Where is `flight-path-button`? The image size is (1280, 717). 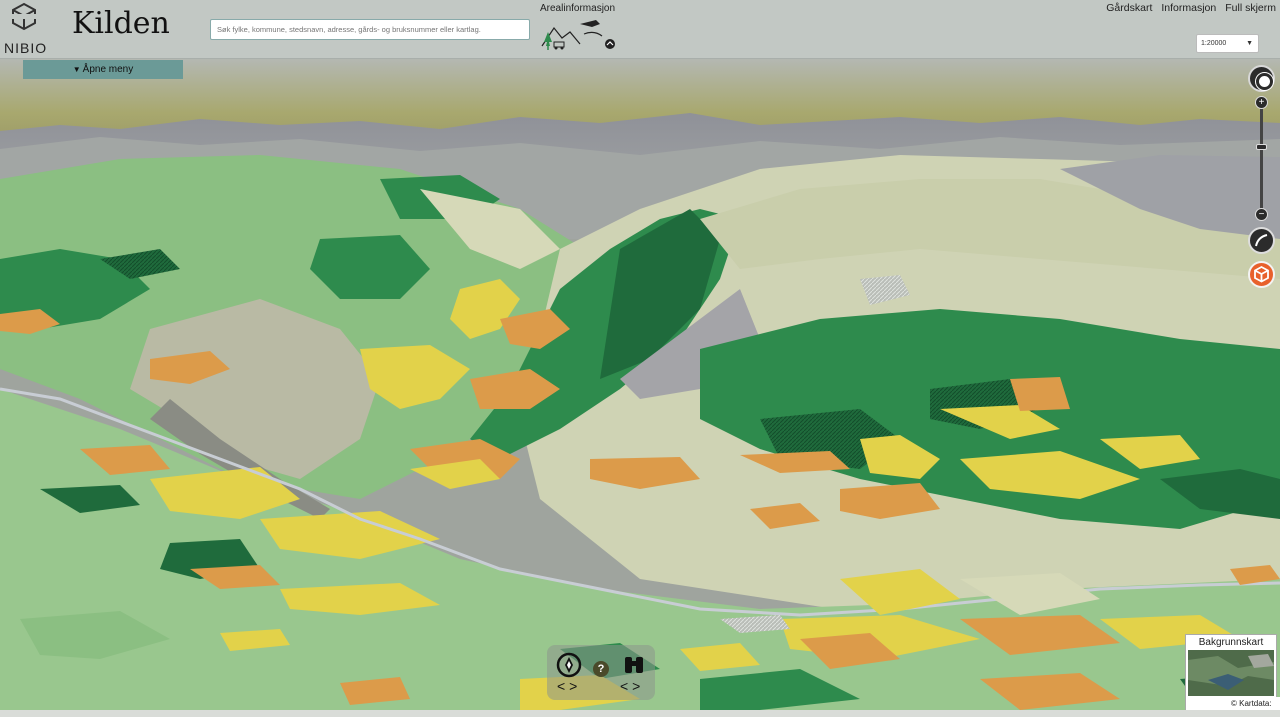
flight-path-button is located at coordinates (1261, 240).